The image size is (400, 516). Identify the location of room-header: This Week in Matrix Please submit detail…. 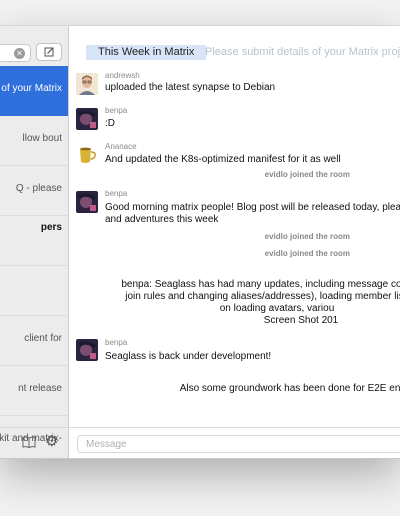
(234, 47).